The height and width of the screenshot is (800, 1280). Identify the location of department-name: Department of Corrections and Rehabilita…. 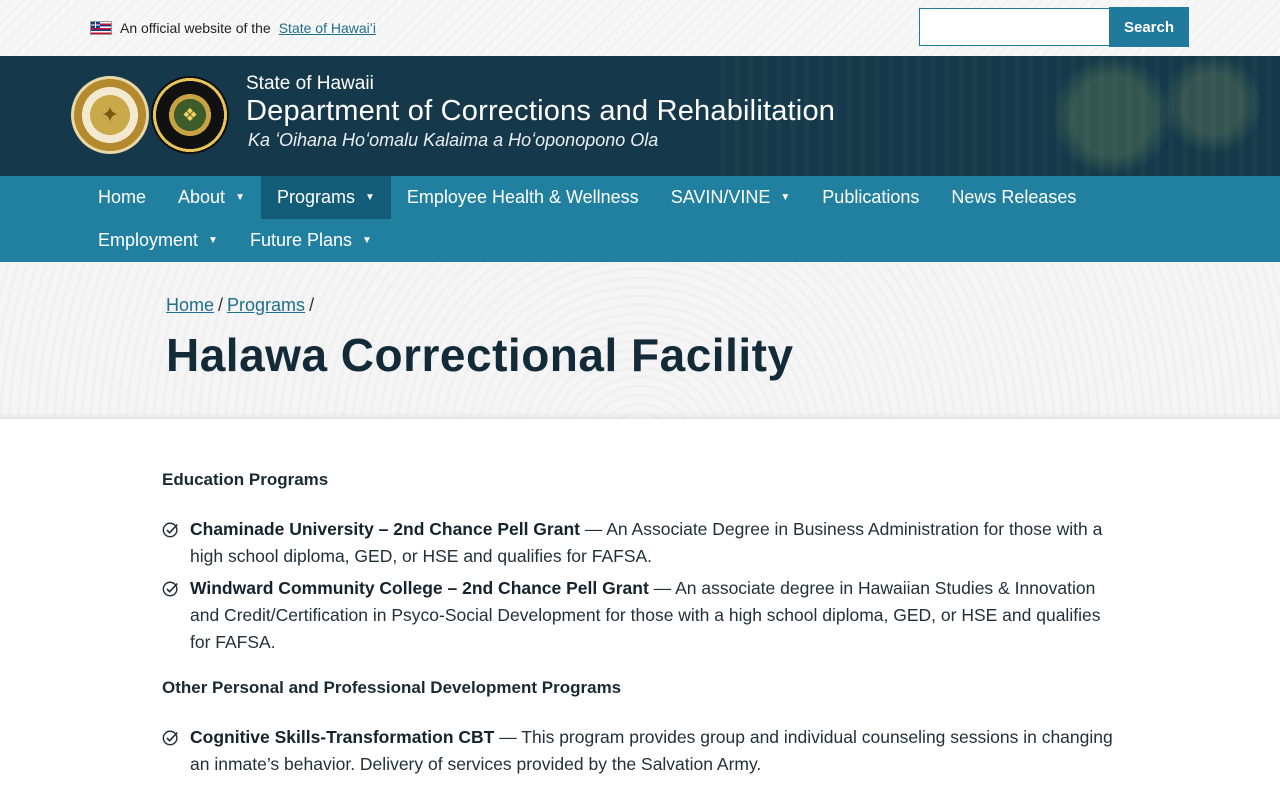
(541, 111).